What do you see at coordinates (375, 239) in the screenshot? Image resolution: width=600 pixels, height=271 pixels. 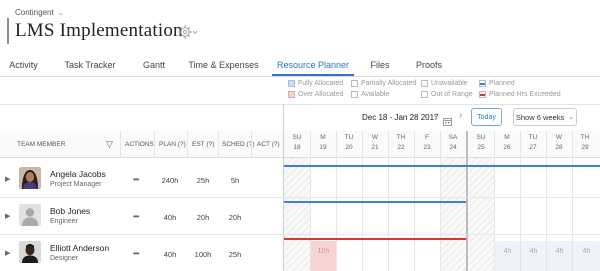 I see `planned-hrs-exceeded-bar` at bounding box center [375, 239].